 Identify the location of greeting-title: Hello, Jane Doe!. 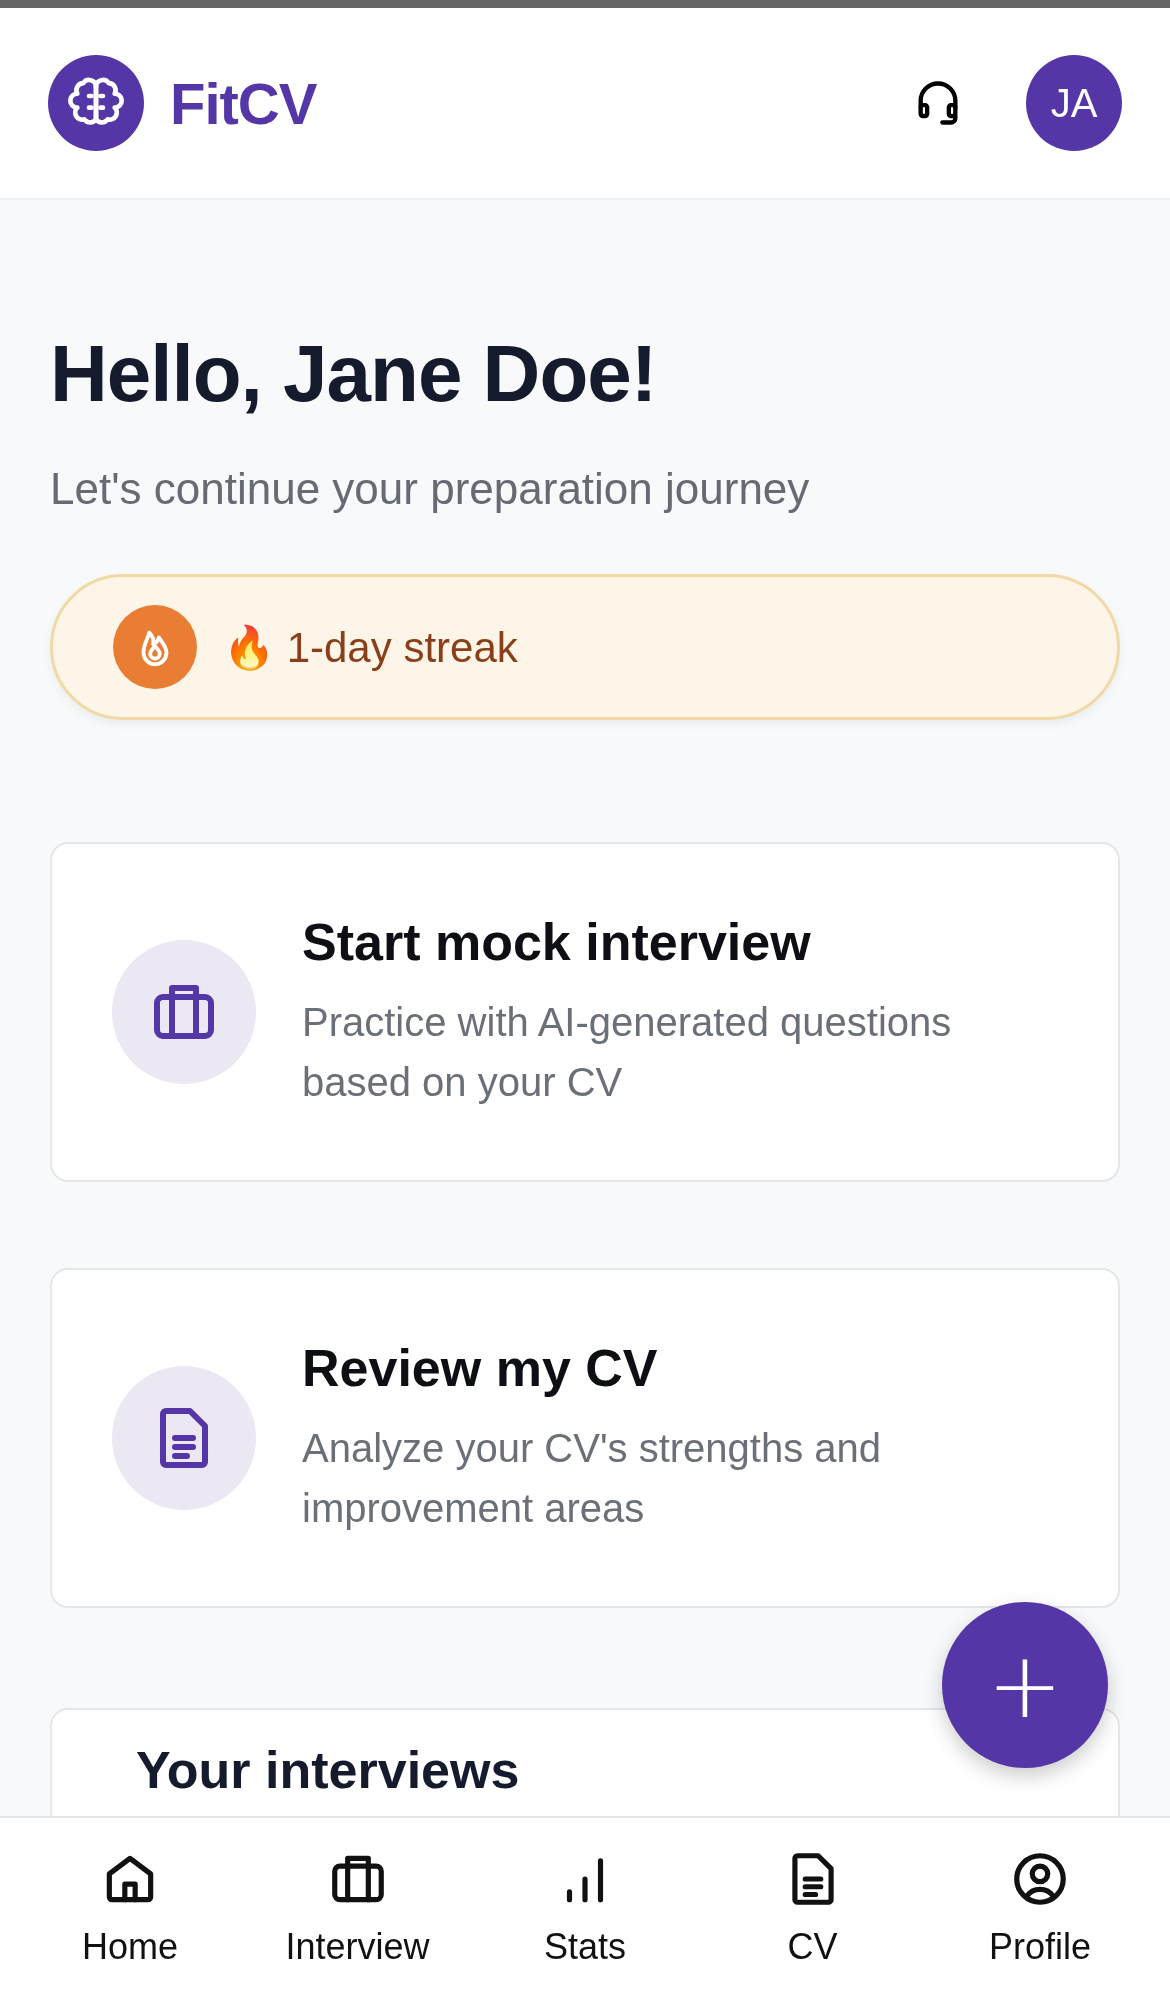
(354, 374).